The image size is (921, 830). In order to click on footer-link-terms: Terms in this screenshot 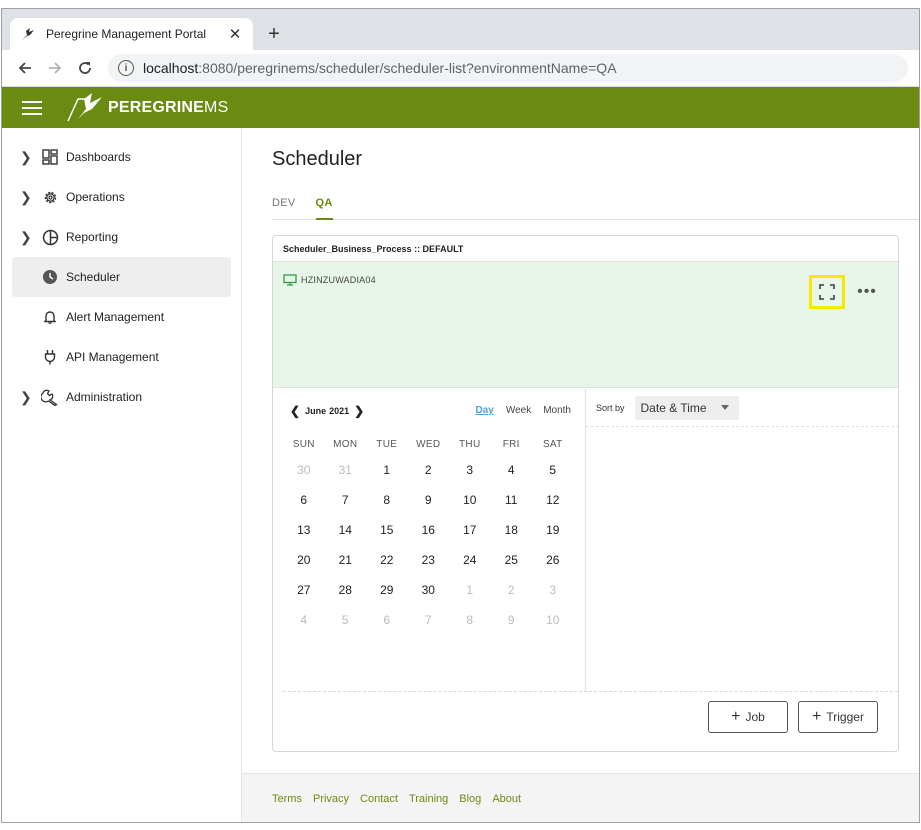, I will do `click(287, 799)`.